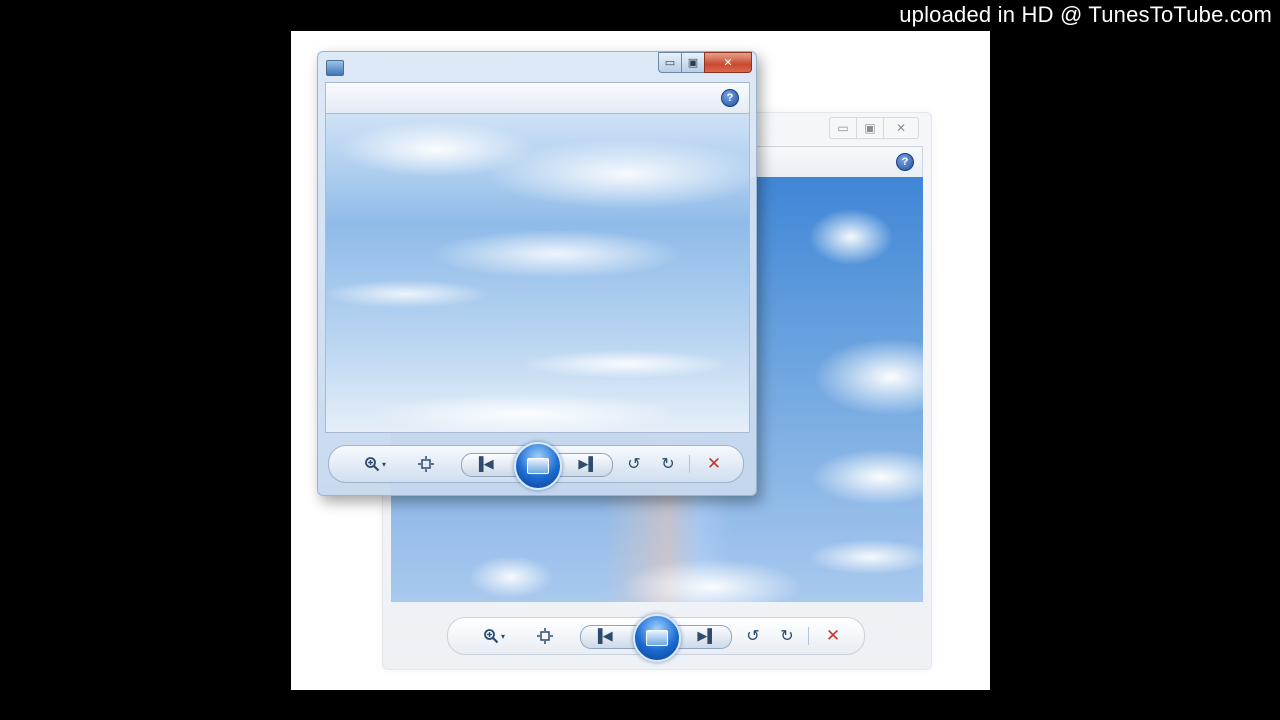 This screenshot has height=720, width=1280. I want to click on menu-bar: ?, so click(537, 98).